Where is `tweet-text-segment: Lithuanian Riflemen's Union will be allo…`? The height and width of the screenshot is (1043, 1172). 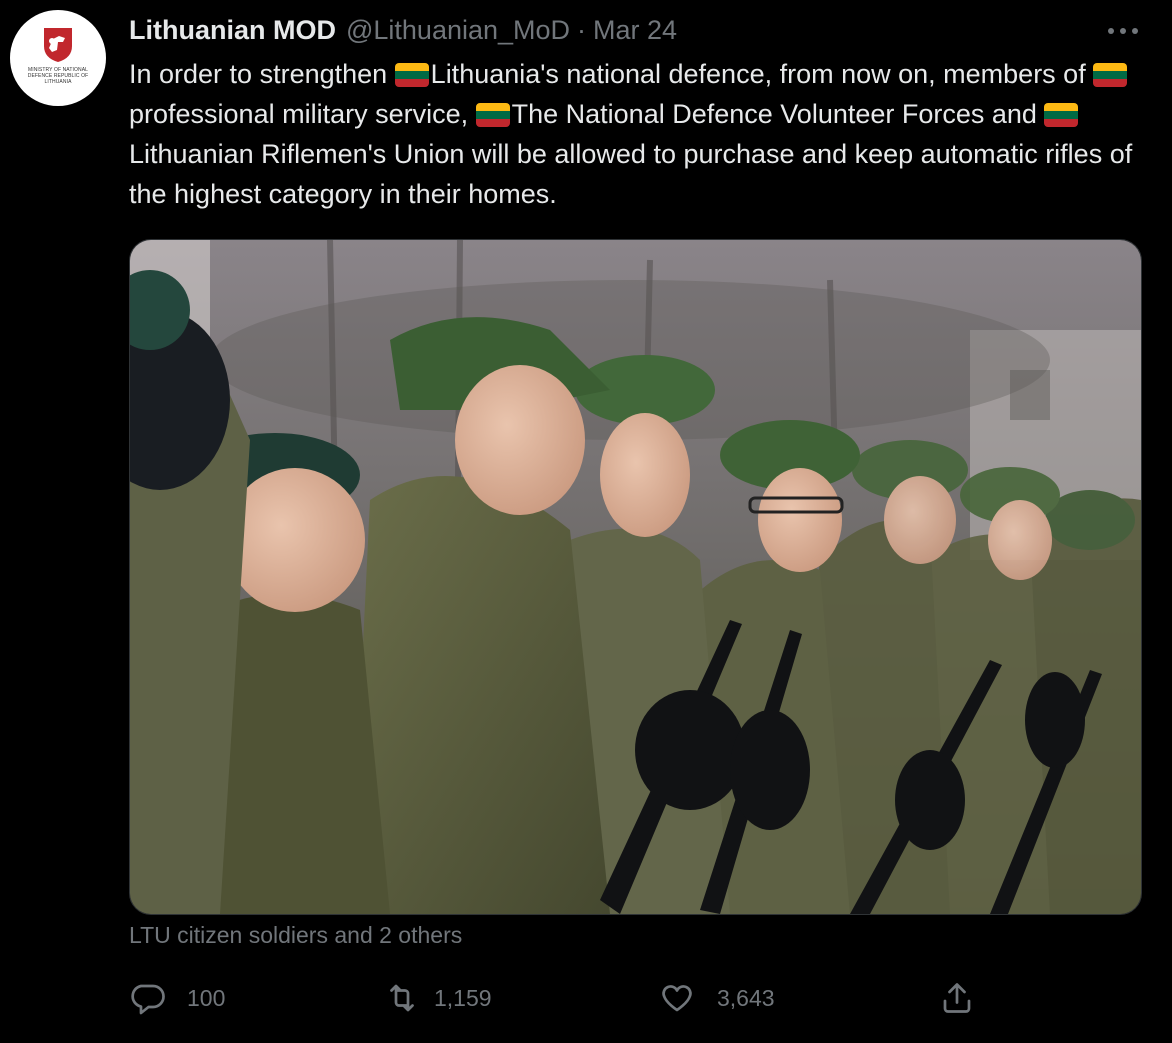 tweet-text-segment: Lithuanian Riflemen's Union will be allo… is located at coordinates (631, 174).